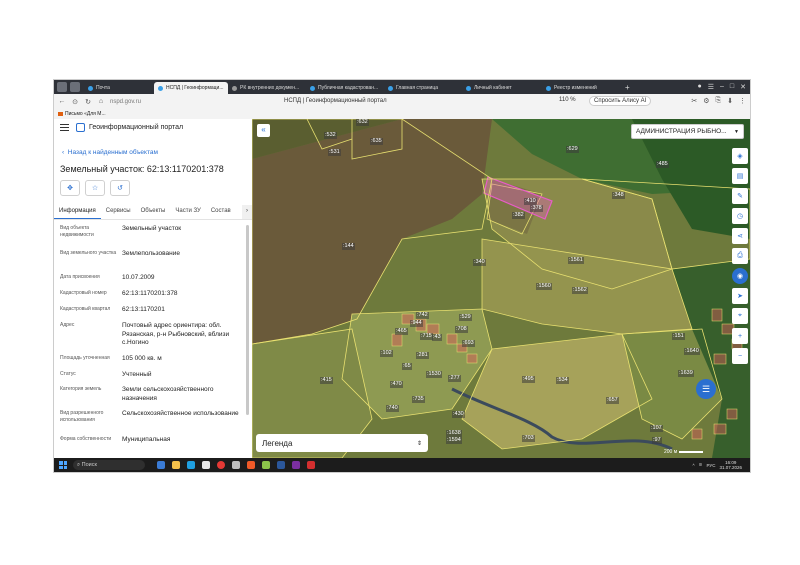 The image size is (800, 565). What do you see at coordinates (678, 336) in the screenshot?
I see `parcel-label: :151` at bounding box center [678, 336].